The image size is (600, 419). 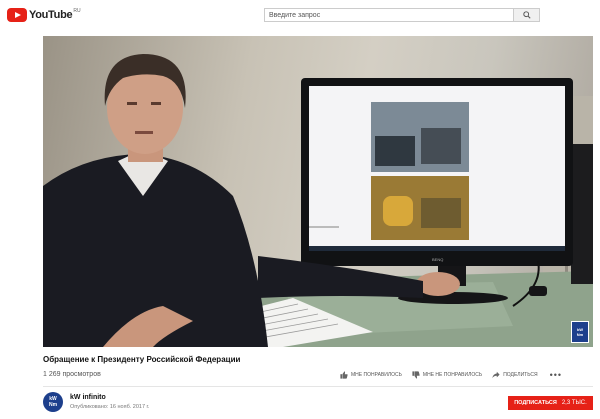 What do you see at coordinates (72, 374) in the screenshot?
I see `view-count: 1 269 просмотров` at bounding box center [72, 374].